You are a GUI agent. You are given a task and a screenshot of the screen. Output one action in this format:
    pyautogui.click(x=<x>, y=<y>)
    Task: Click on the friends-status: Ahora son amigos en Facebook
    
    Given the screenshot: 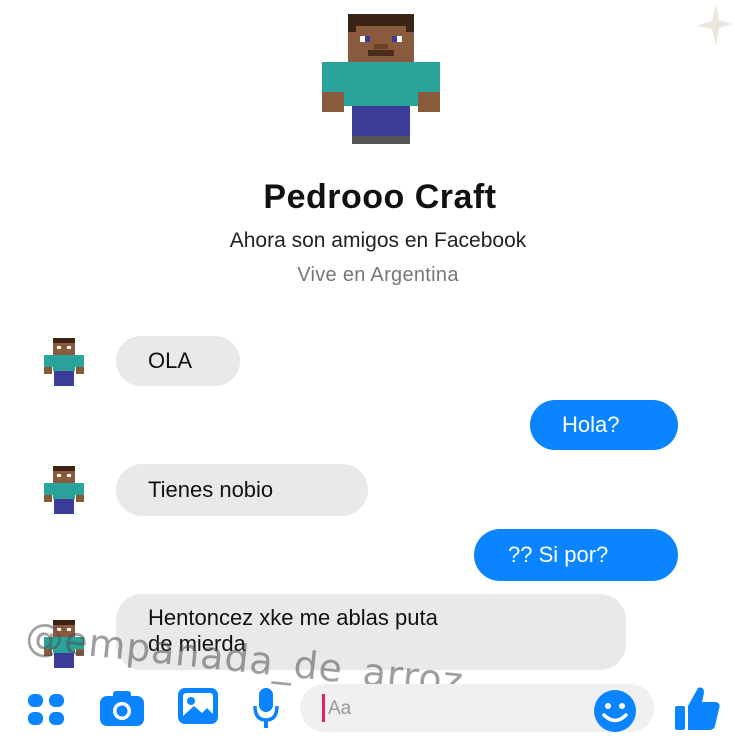 What is the action you would take?
    pyautogui.click(x=378, y=240)
    